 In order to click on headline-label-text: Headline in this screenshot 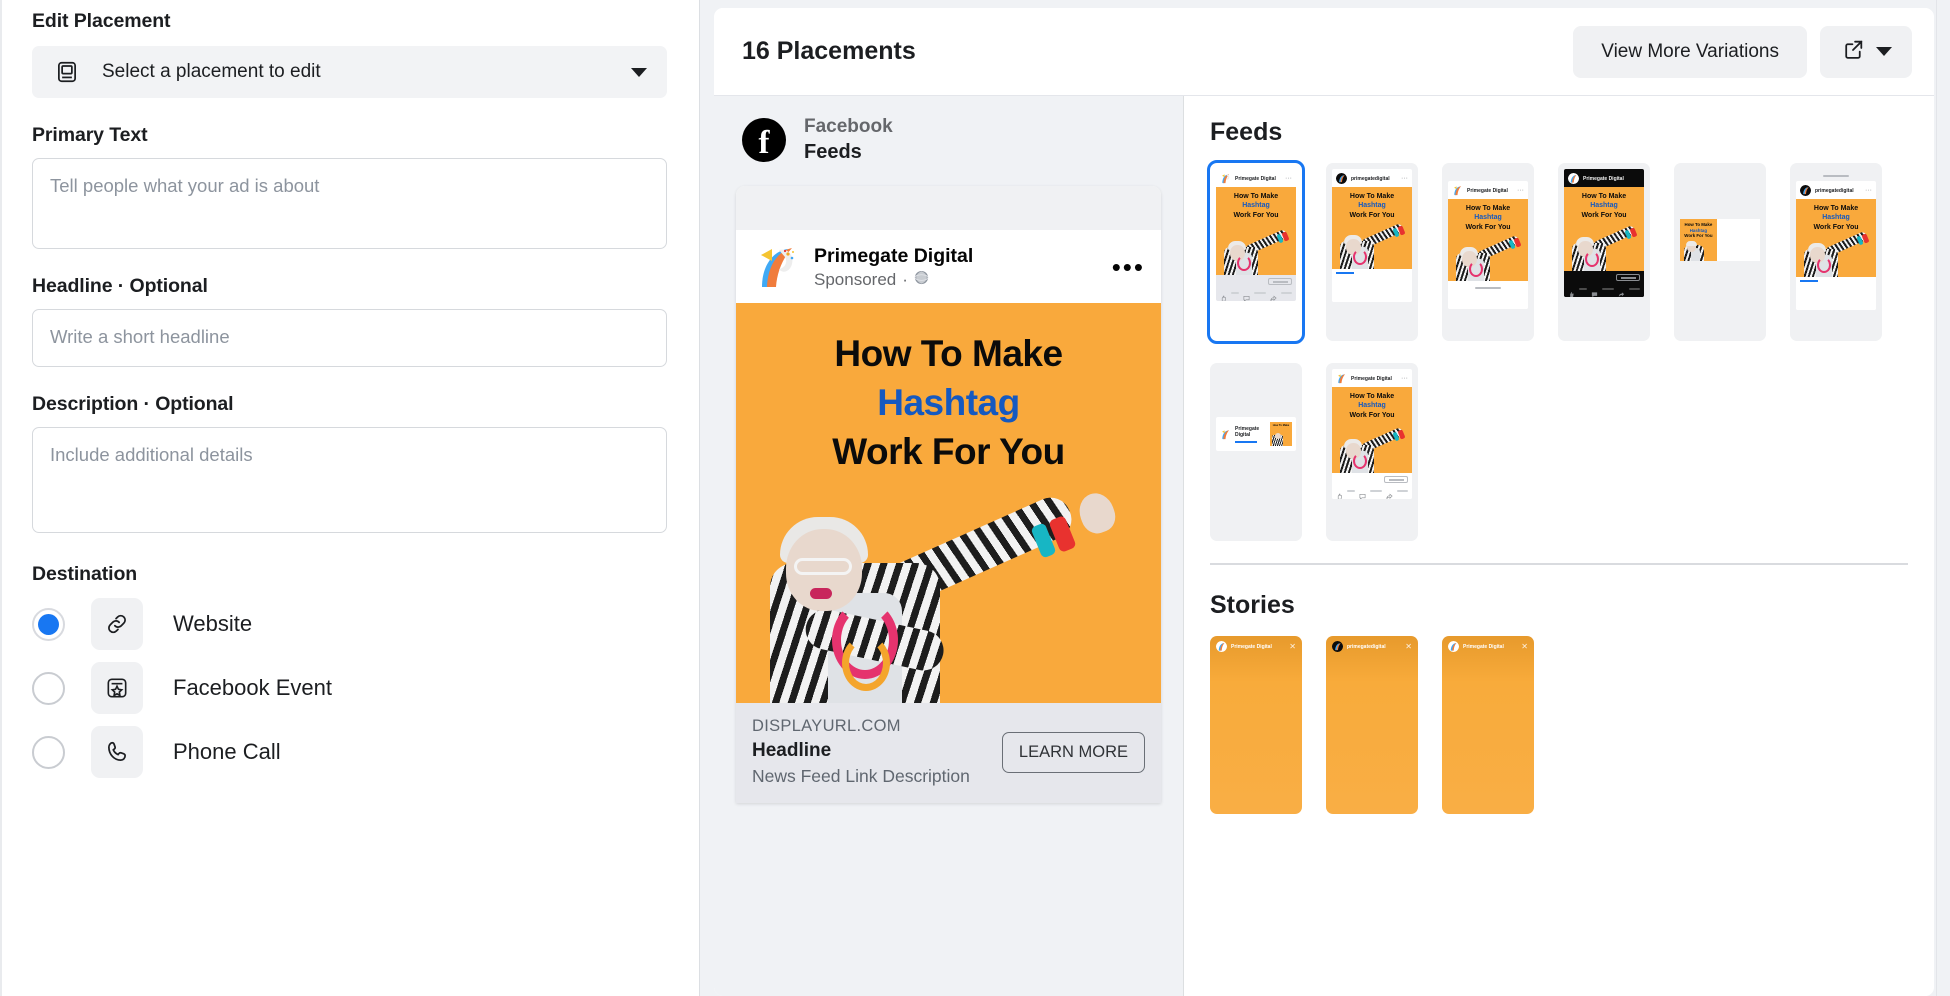, I will do `click(72, 286)`.